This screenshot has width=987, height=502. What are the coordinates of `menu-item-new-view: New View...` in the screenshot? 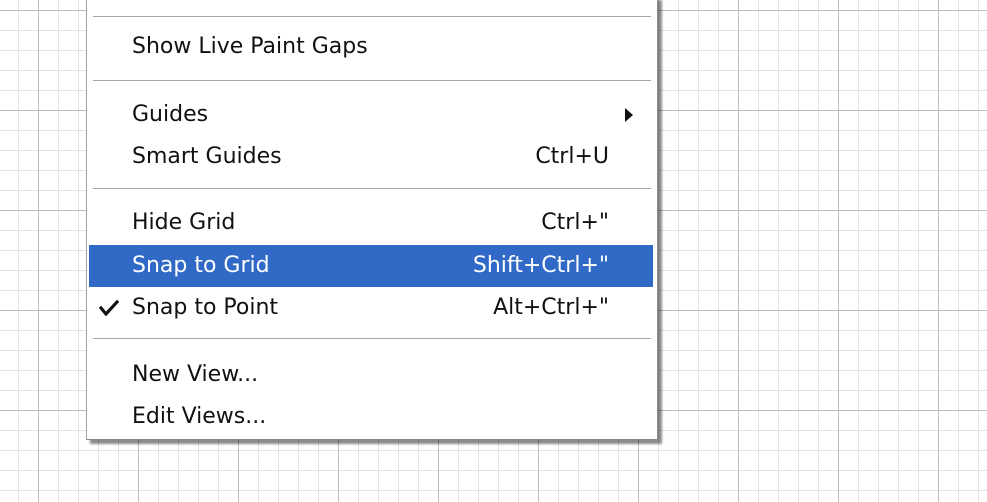 It's located at (371, 375).